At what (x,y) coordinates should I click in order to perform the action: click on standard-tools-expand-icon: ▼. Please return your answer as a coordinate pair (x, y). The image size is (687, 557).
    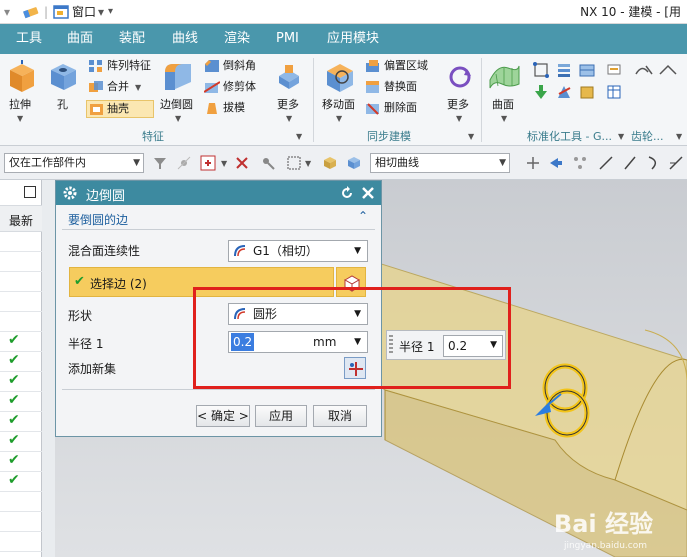
    Looking at the image, I should click on (621, 136).